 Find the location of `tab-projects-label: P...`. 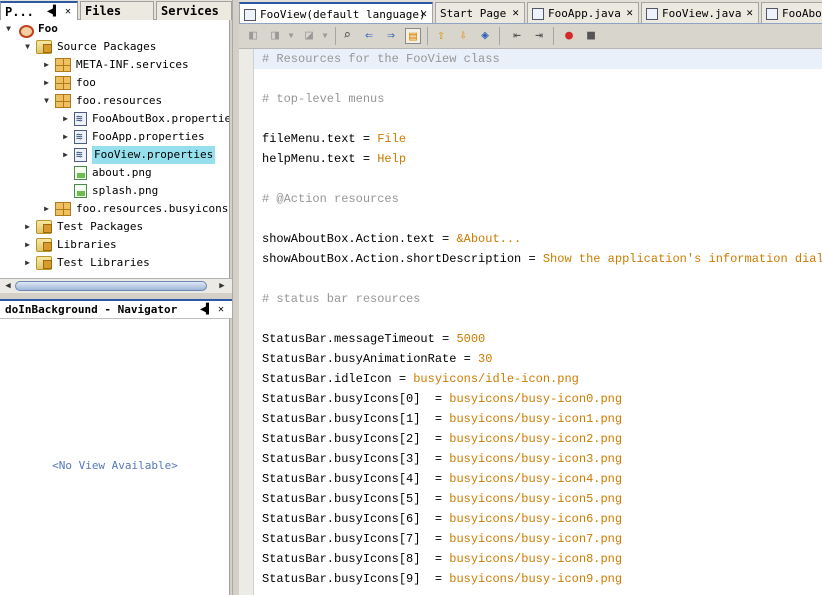

tab-projects-label: P... is located at coordinates (19, 12).